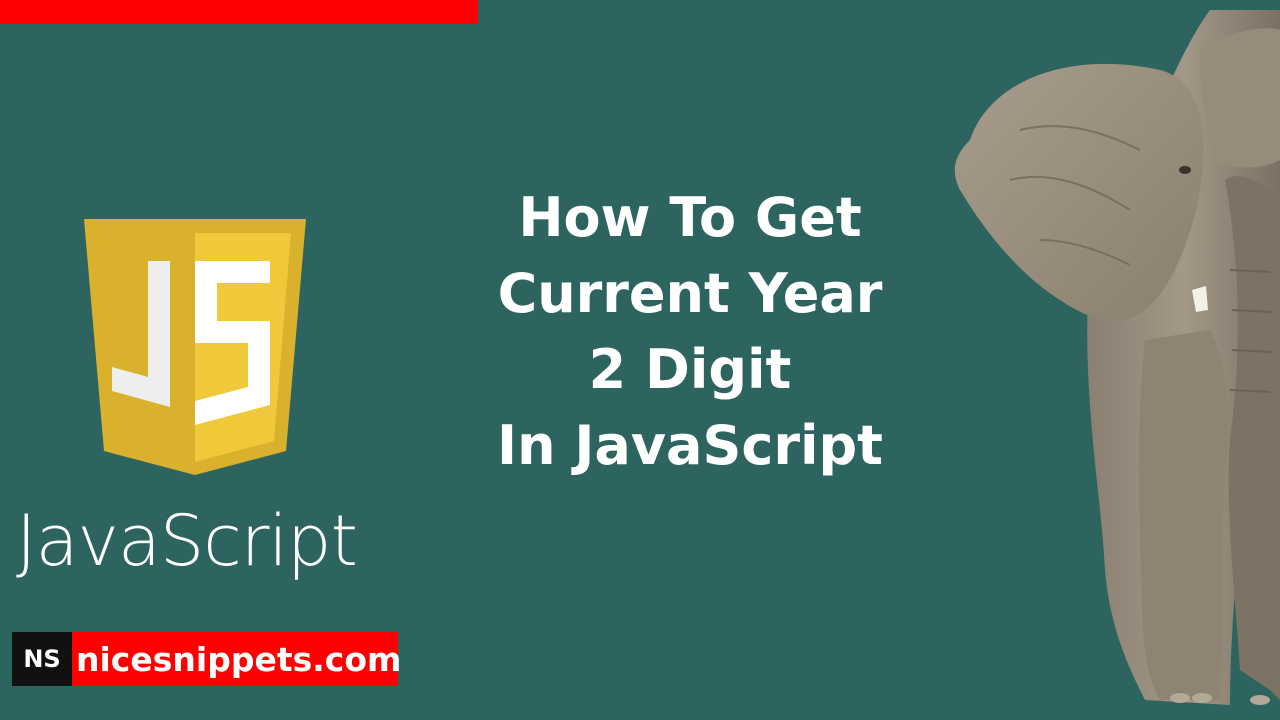  I want to click on brand-badge: NS nicesnippets.com, so click(206, 659).